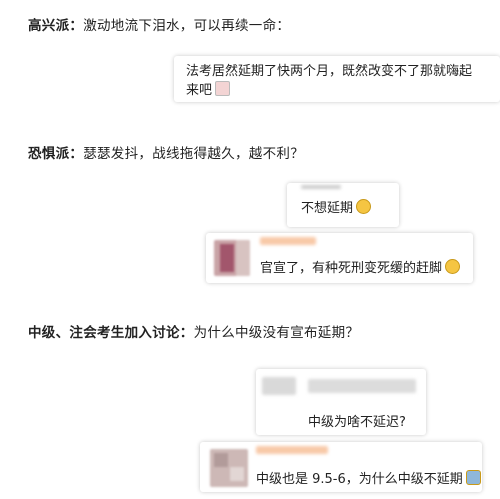 The width and height of the screenshot is (500, 499). I want to click on smile-emoji-icon, so click(223, 88).